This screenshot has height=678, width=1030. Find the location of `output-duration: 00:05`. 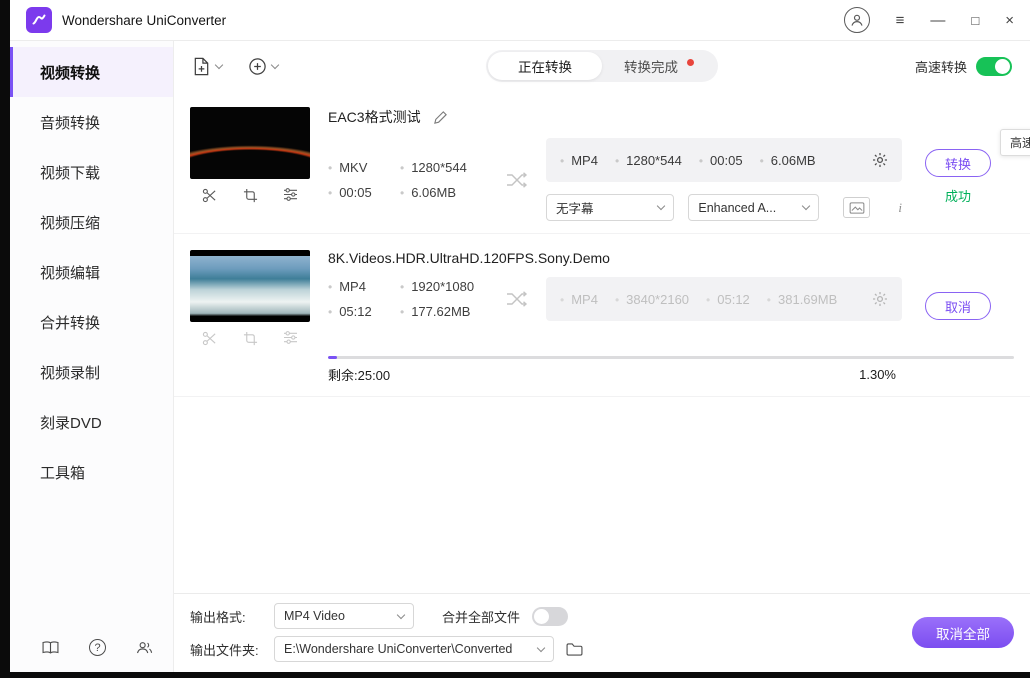

output-duration: 00:05 is located at coordinates (721, 160).